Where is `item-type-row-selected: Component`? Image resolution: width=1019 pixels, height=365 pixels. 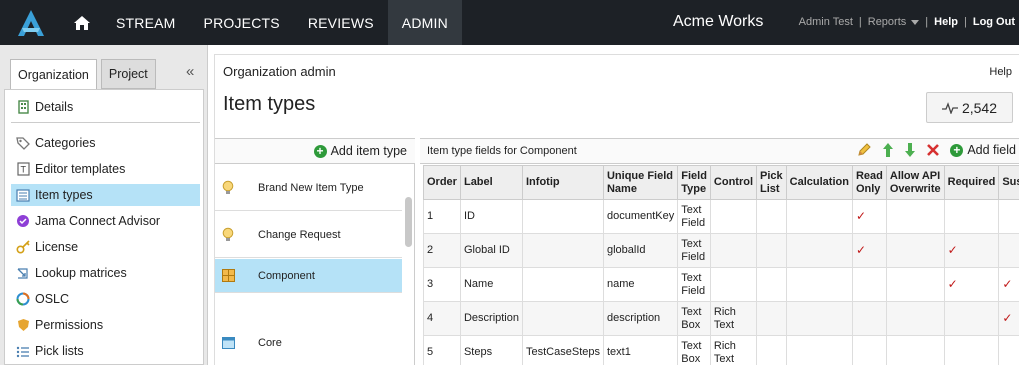 item-type-row-selected: Component is located at coordinates (308, 276).